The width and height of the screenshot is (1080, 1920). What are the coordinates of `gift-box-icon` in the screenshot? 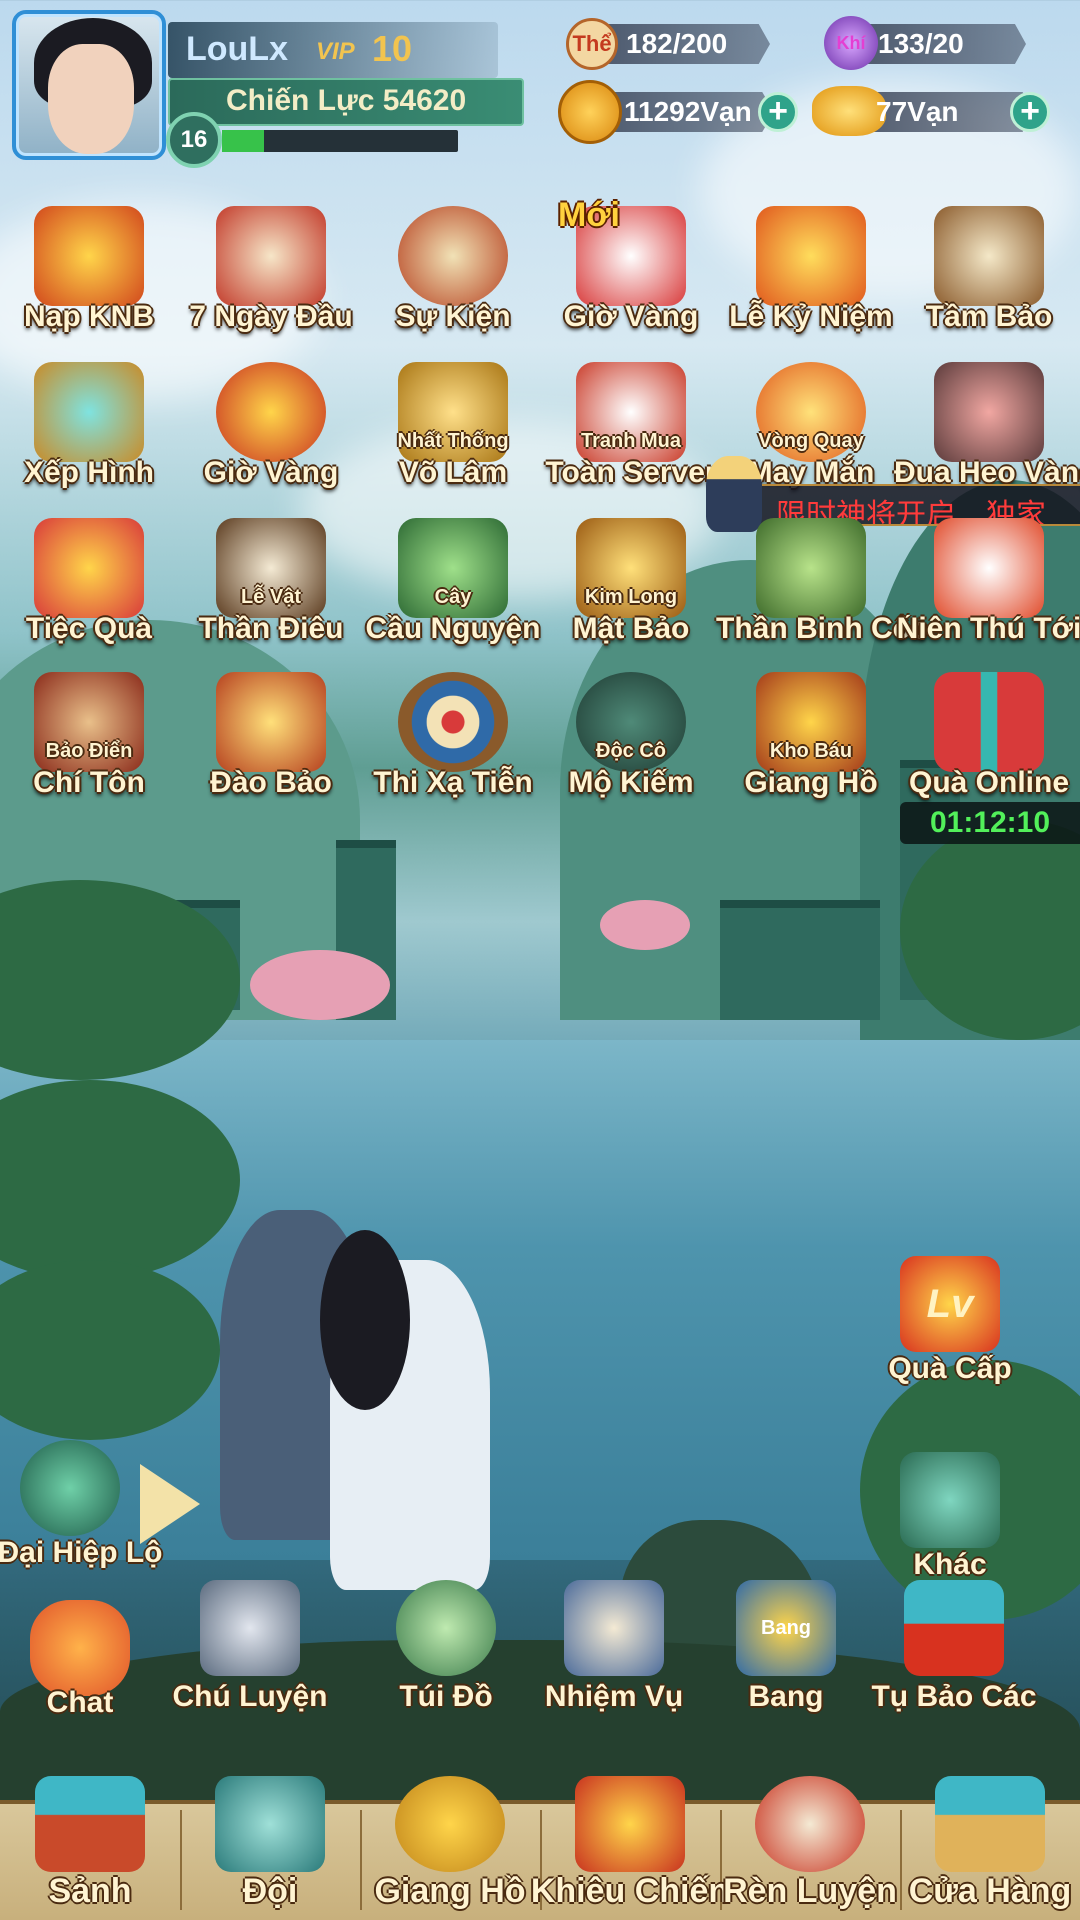 It's located at (89, 568).